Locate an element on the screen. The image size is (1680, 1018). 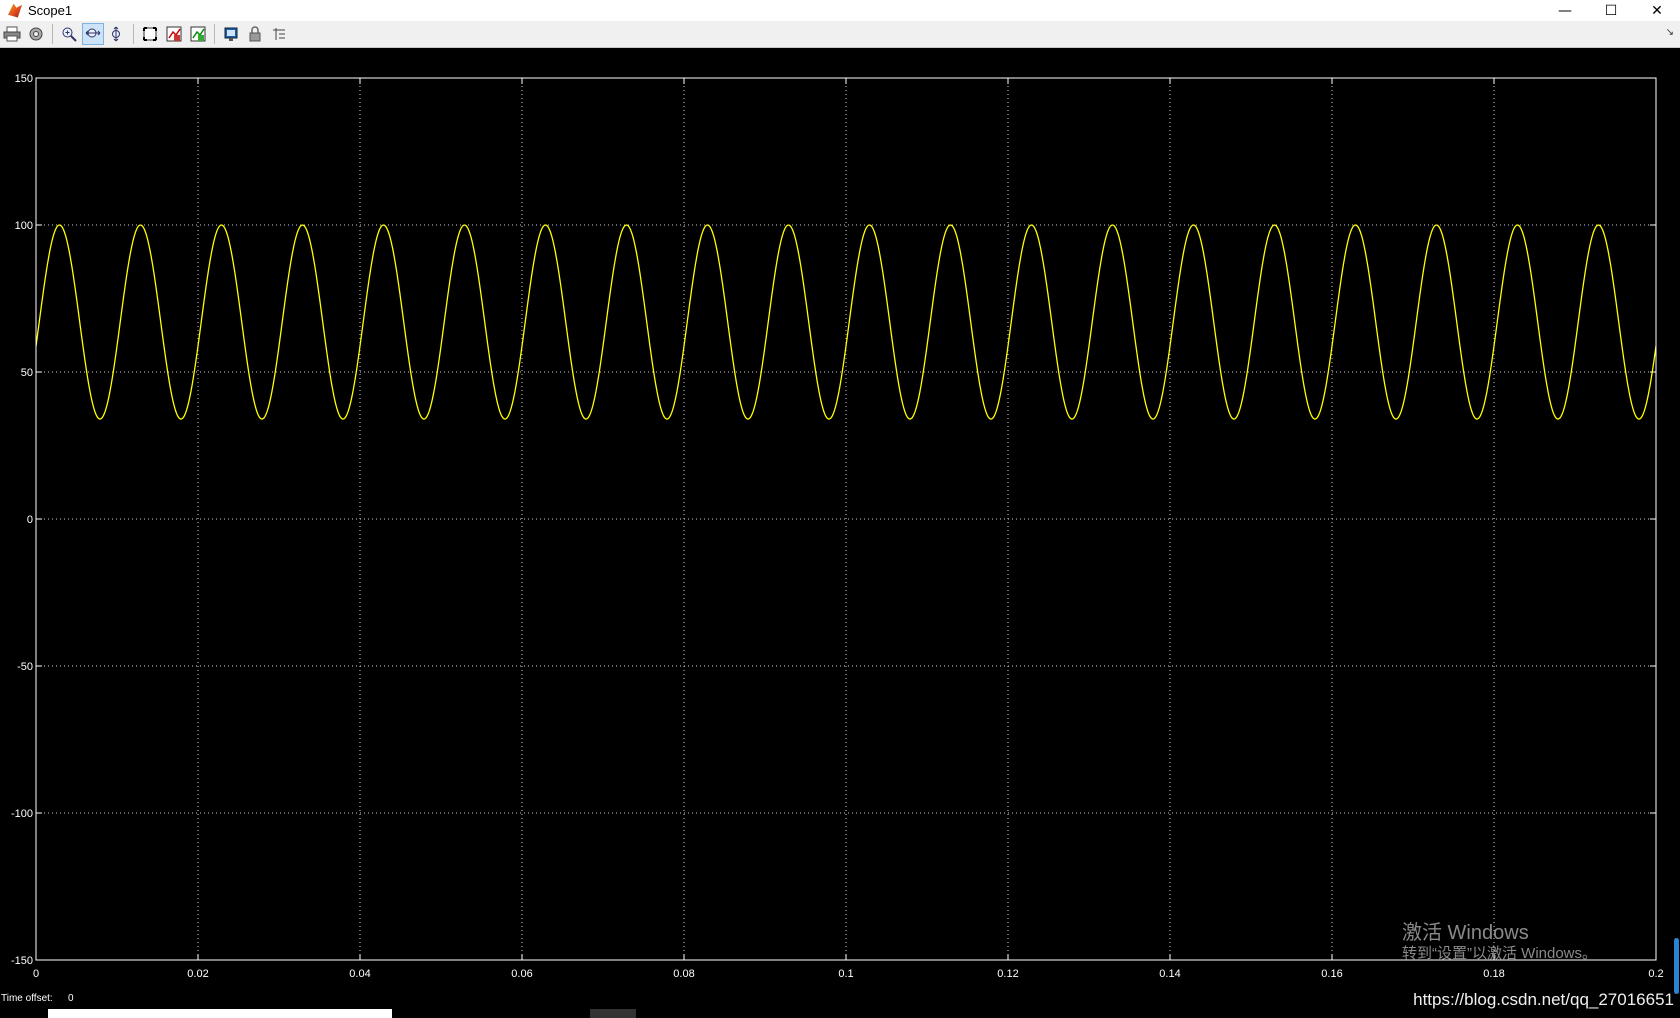
parameters-icon is located at coordinates (36, 34).